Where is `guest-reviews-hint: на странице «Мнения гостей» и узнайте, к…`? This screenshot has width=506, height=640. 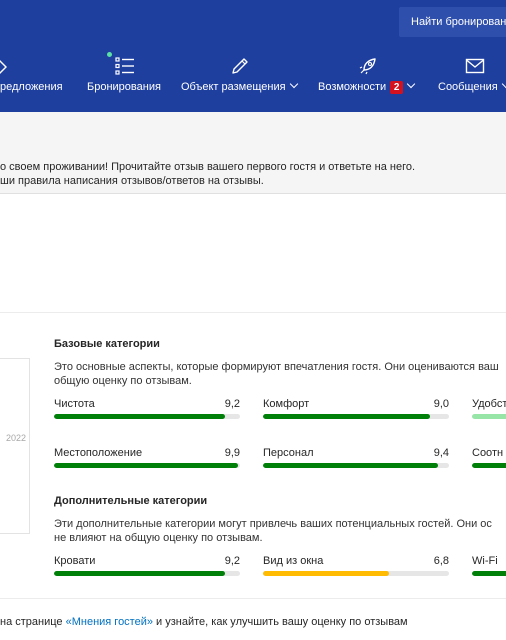 guest-reviews-hint: на странице «Мнения гостей» и узнайте, к… is located at coordinates (204, 622).